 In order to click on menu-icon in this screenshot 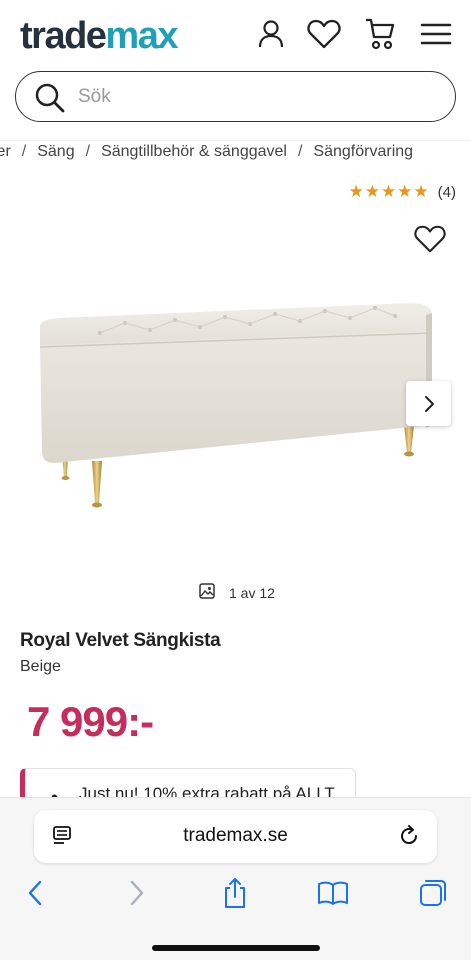, I will do `click(436, 34)`.